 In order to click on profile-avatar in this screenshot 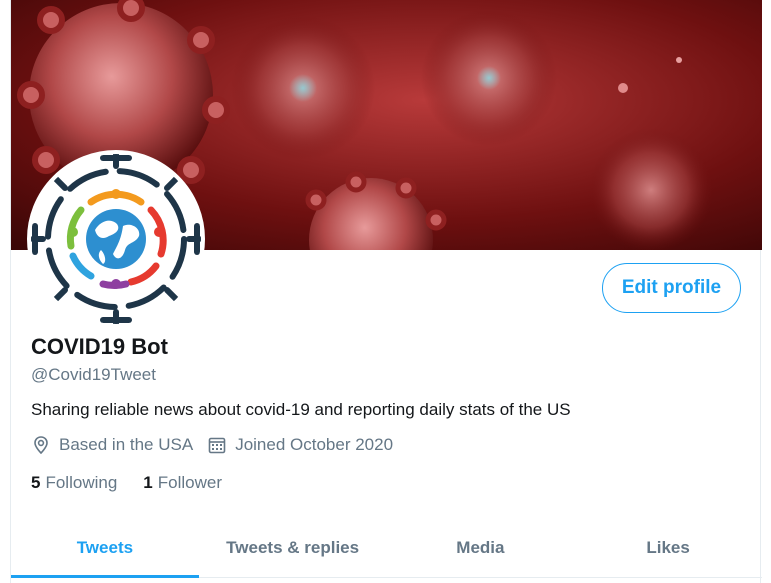, I will do `click(116, 239)`.